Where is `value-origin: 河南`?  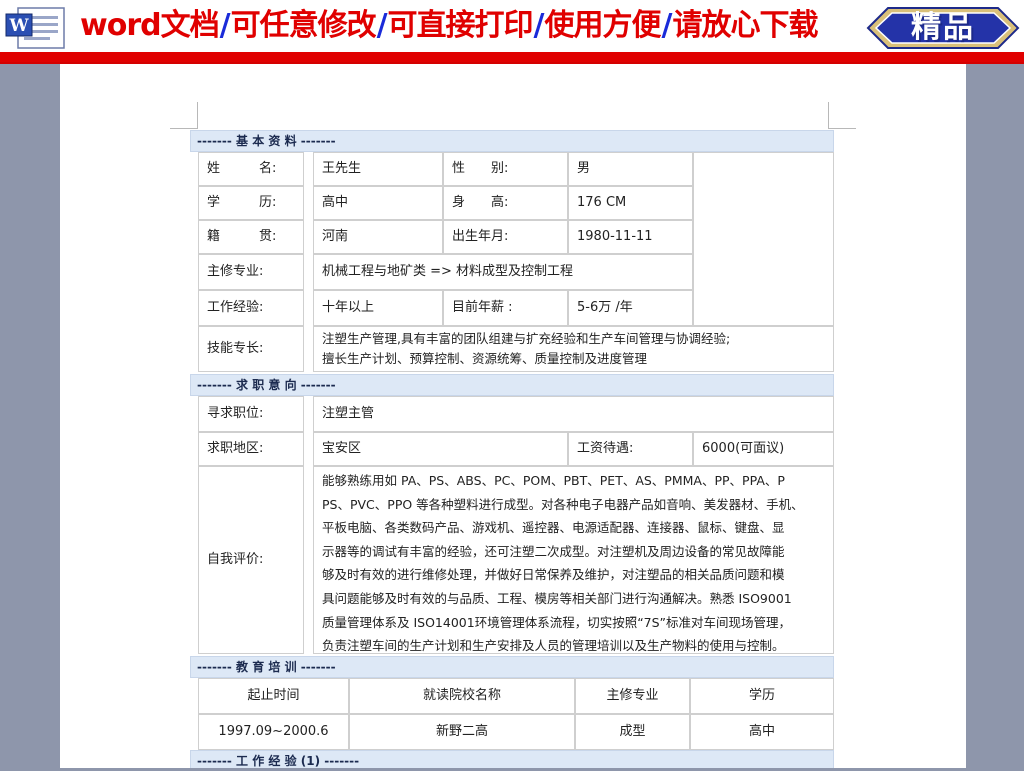 value-origin: 河南 is located at coordinates (378, 237).